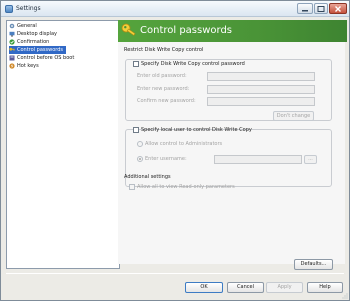 This screenshot has height=301, width=350. I want to click on hotkey-icon, so click(12, 66).